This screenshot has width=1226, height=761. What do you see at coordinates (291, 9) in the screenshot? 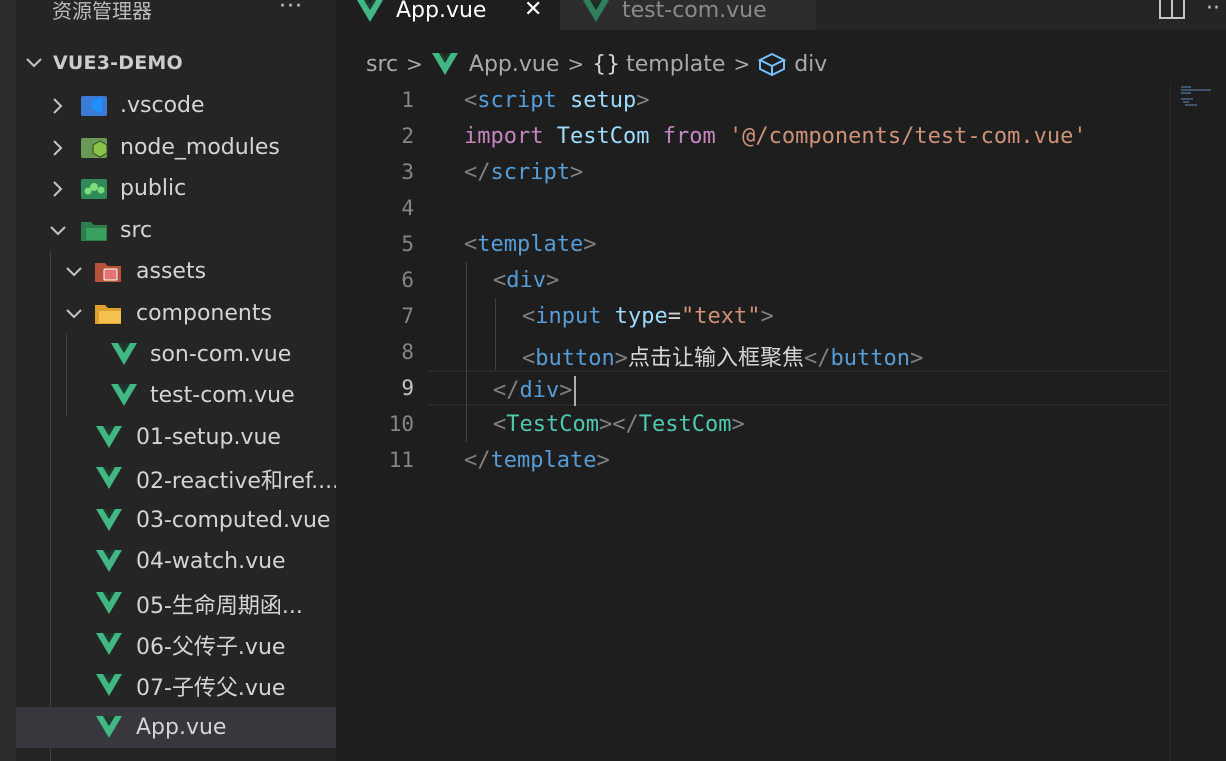
I see `more-actions-icon: ···` at bounding box center [291, 9].